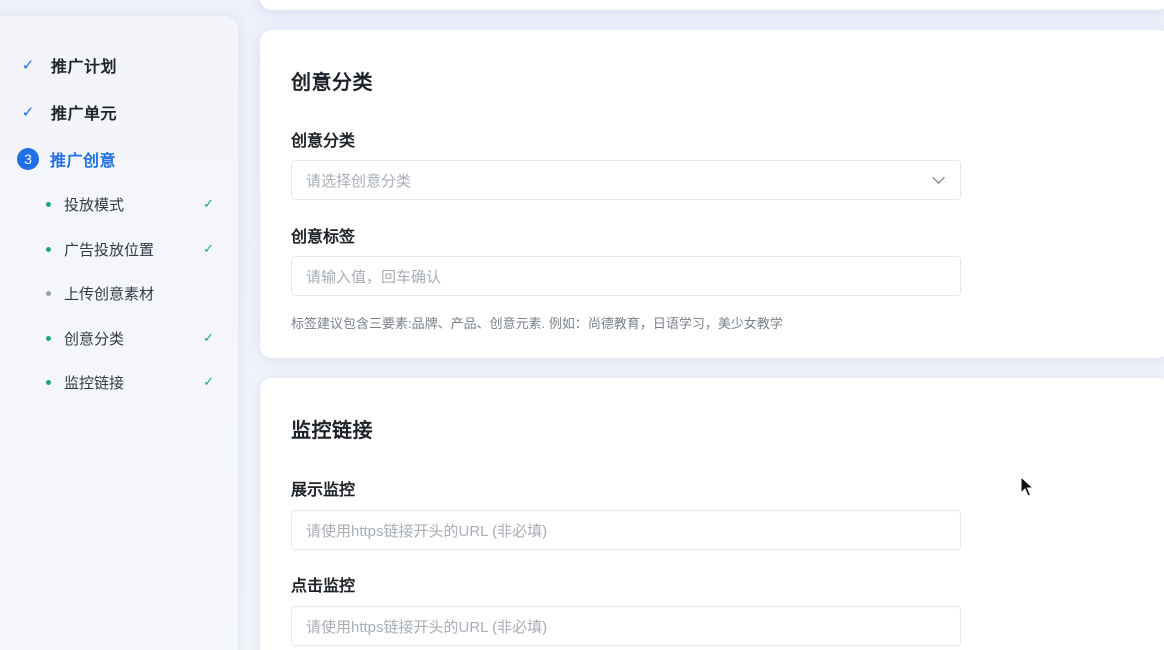  What do you see at coordinates (323, 141) in the screenshot?
I see `category-field-label: 创意分类` at bounding box center [323, 141].